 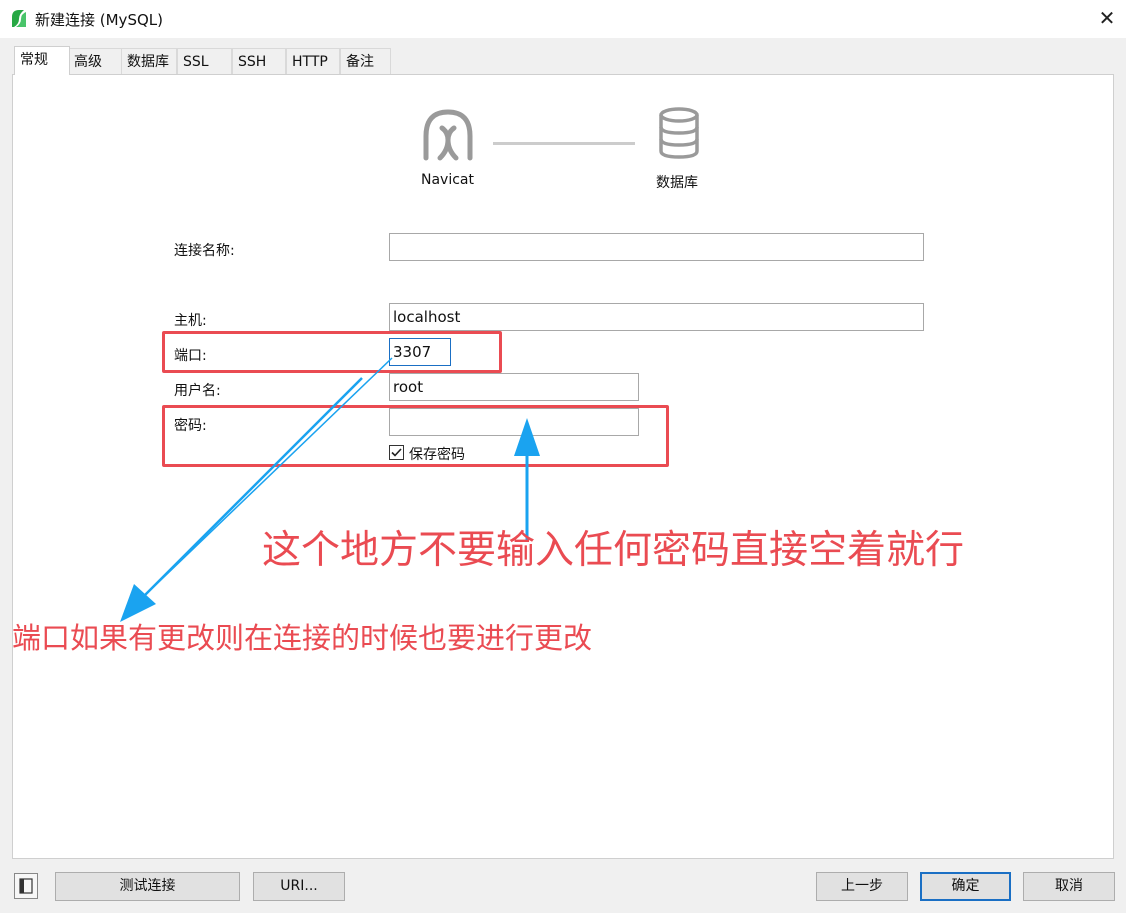 What do you see at coordinates (563, 19) in the screenshot?
I see `title-bar` at bounding box center [563, 19].